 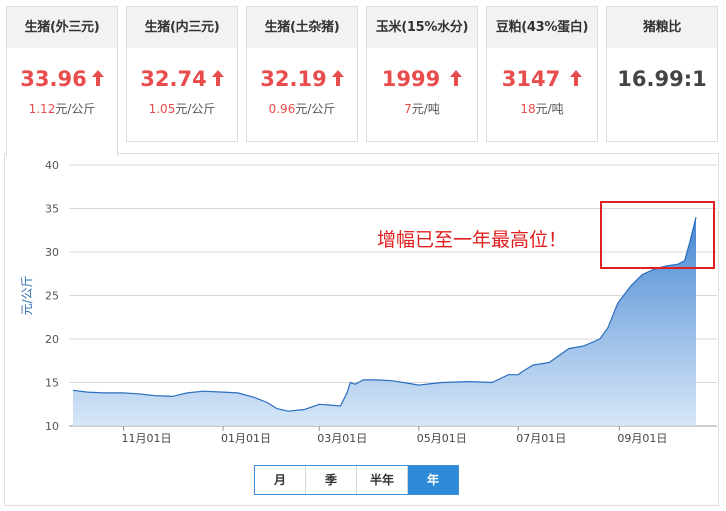 I want to click on period-button-year: 年, so click(x=433, y=480).